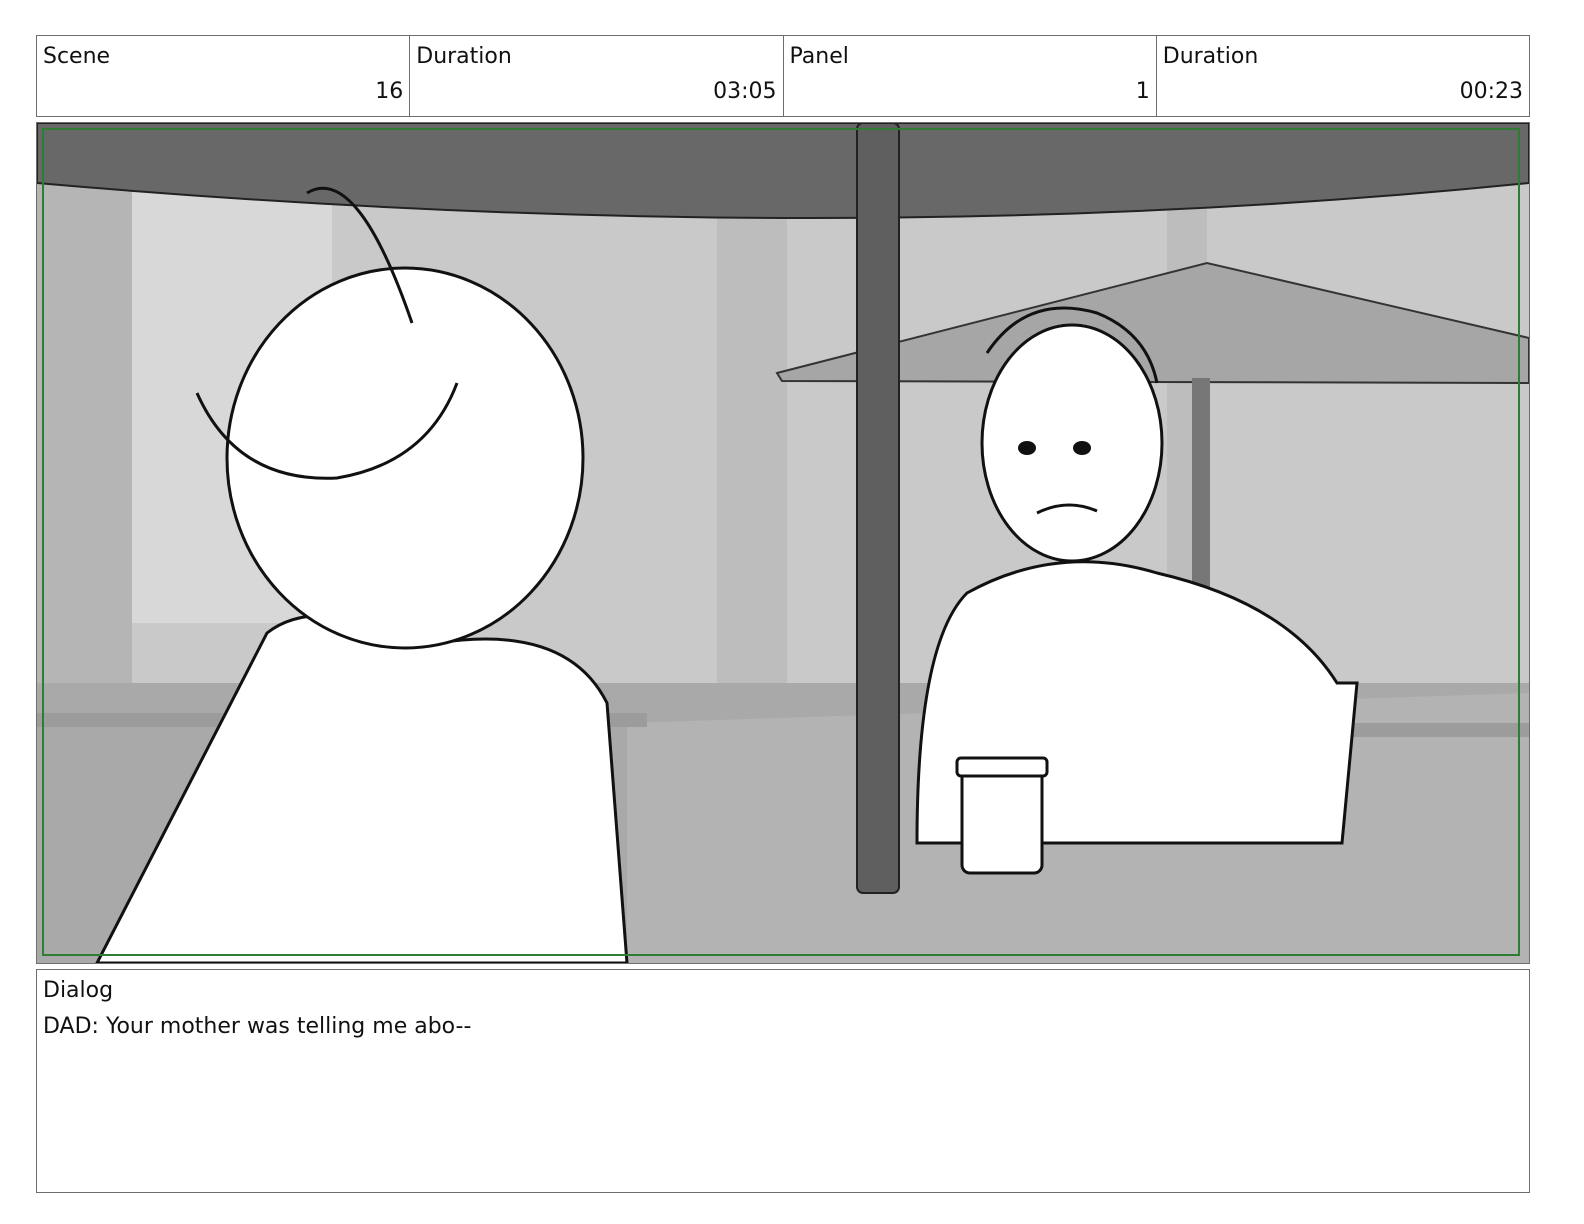 This screenshot has width=1584, height=1224. What do you see at coordinates (464, 56) in the screenshot?
I see `scene-duration-label: Duration` at bounding box center [464, 56].